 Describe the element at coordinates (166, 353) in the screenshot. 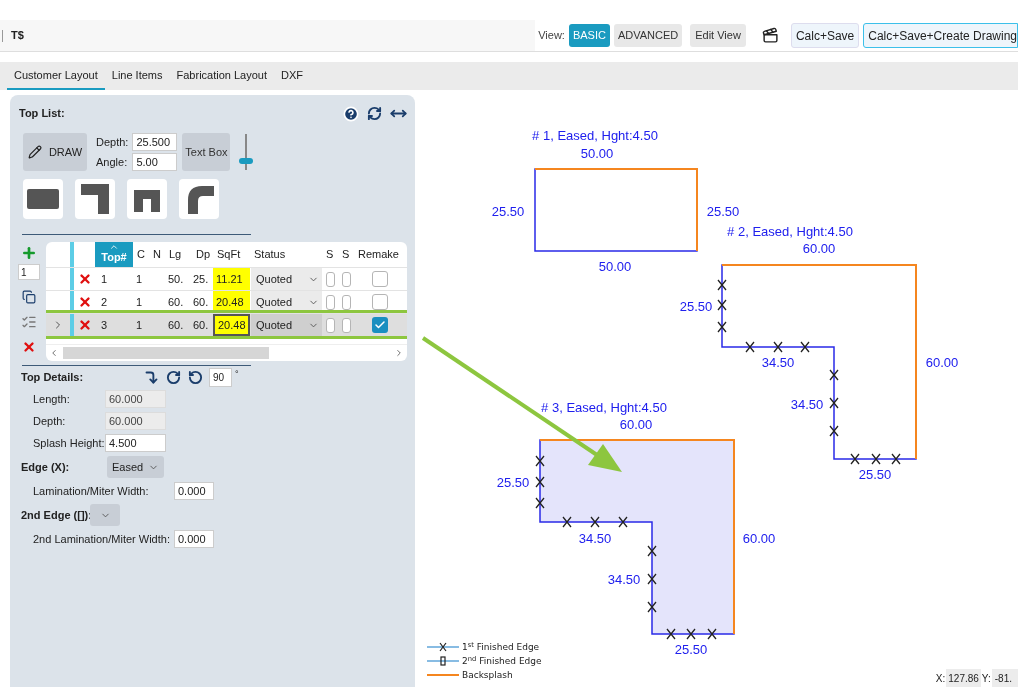

I see `scrollbar-thumb` at that location.